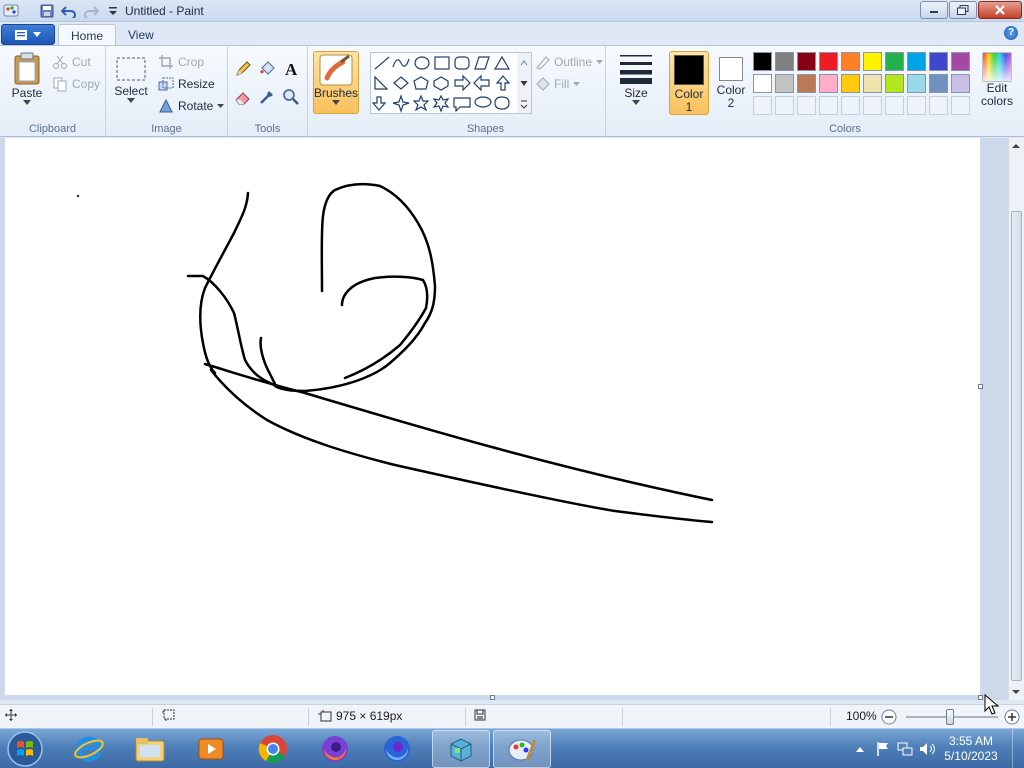  What do you see at coordinates (267, 97) in the screenshot?
I see `color-picker-icon` at bounding box center [267, 97].